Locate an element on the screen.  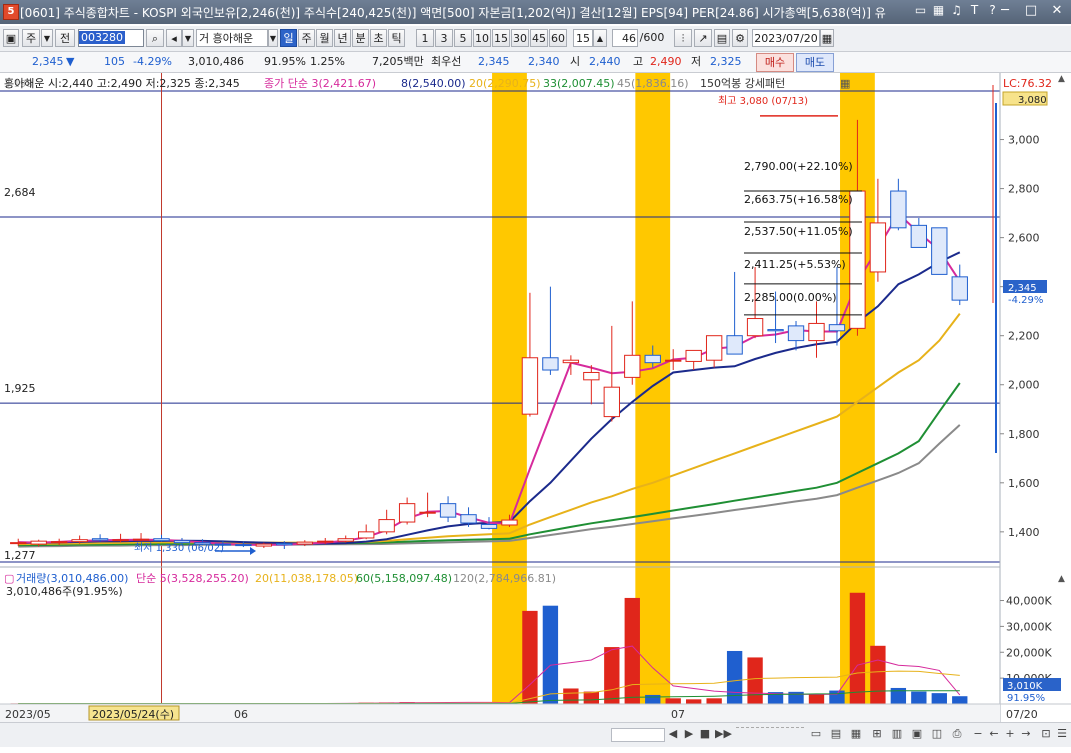
custom-interval-spinner-icon: ▲ is located at coordinates (600, 38).